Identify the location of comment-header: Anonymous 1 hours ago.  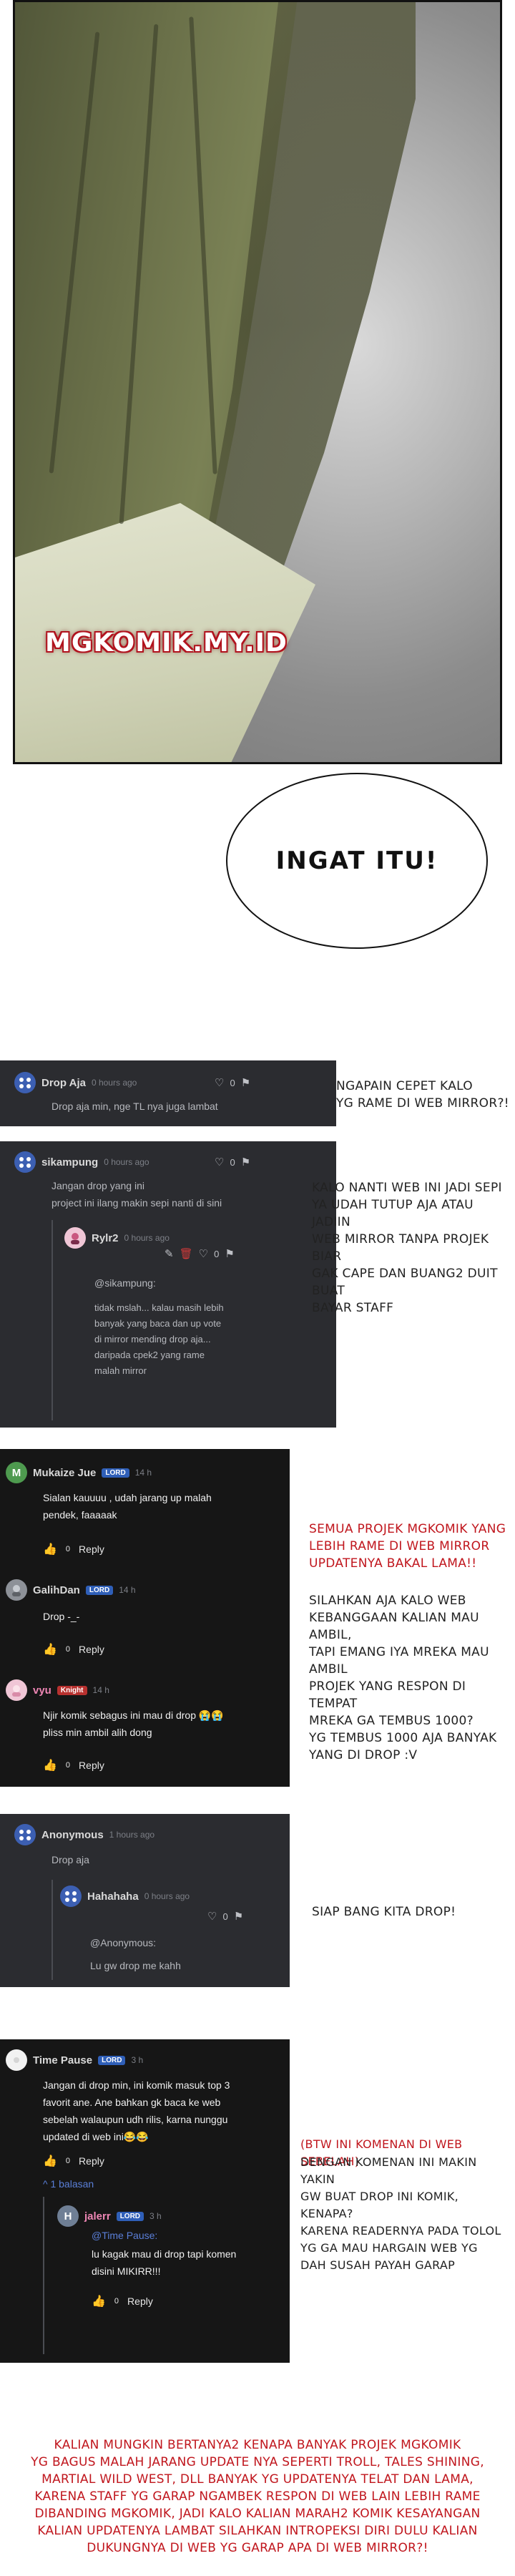
(84, 1834).